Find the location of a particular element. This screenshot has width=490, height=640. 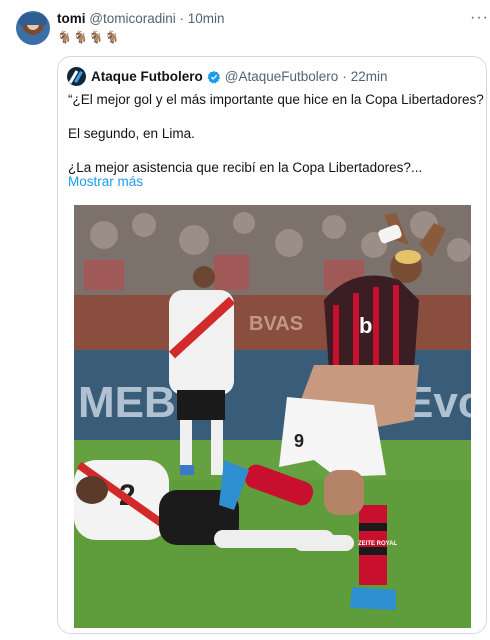

quoted-time: 22min is located at coordinates (369, 76).